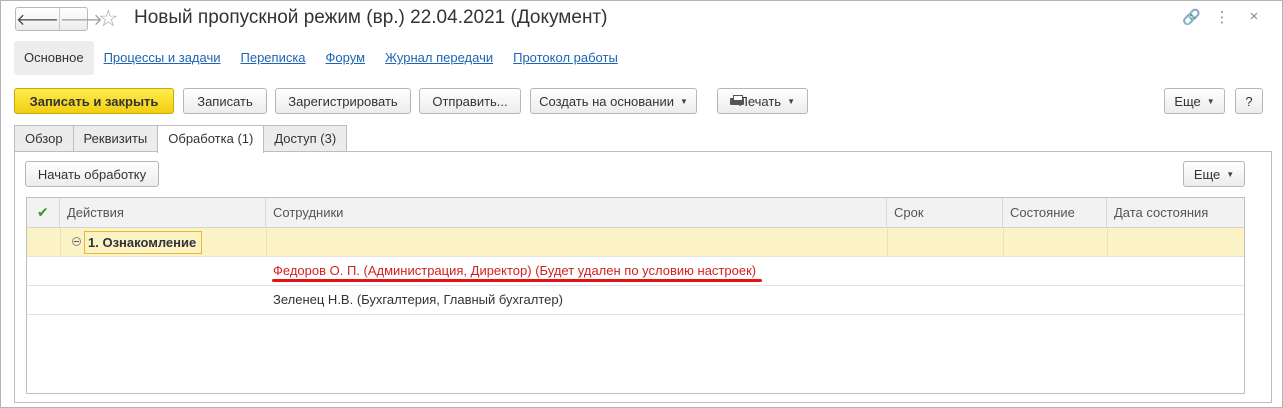  I want to click on header-deadline: Срок, so click(945, 213).